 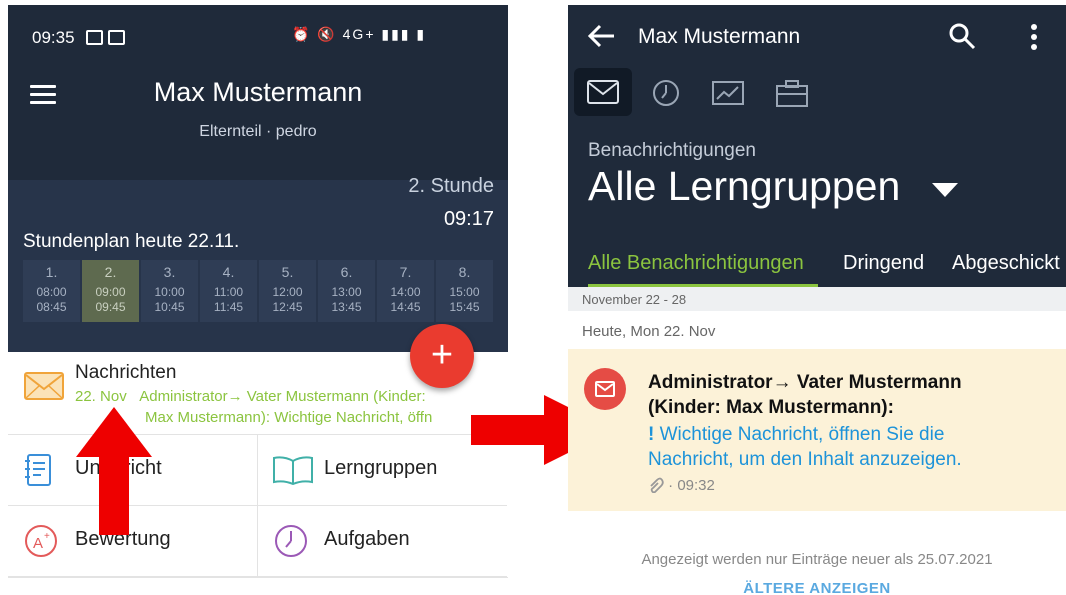 What do you see at coordinates (634, 299) in the screenshot?
I see `week-label: November 22 - 28` at bounding box center [634, 299].